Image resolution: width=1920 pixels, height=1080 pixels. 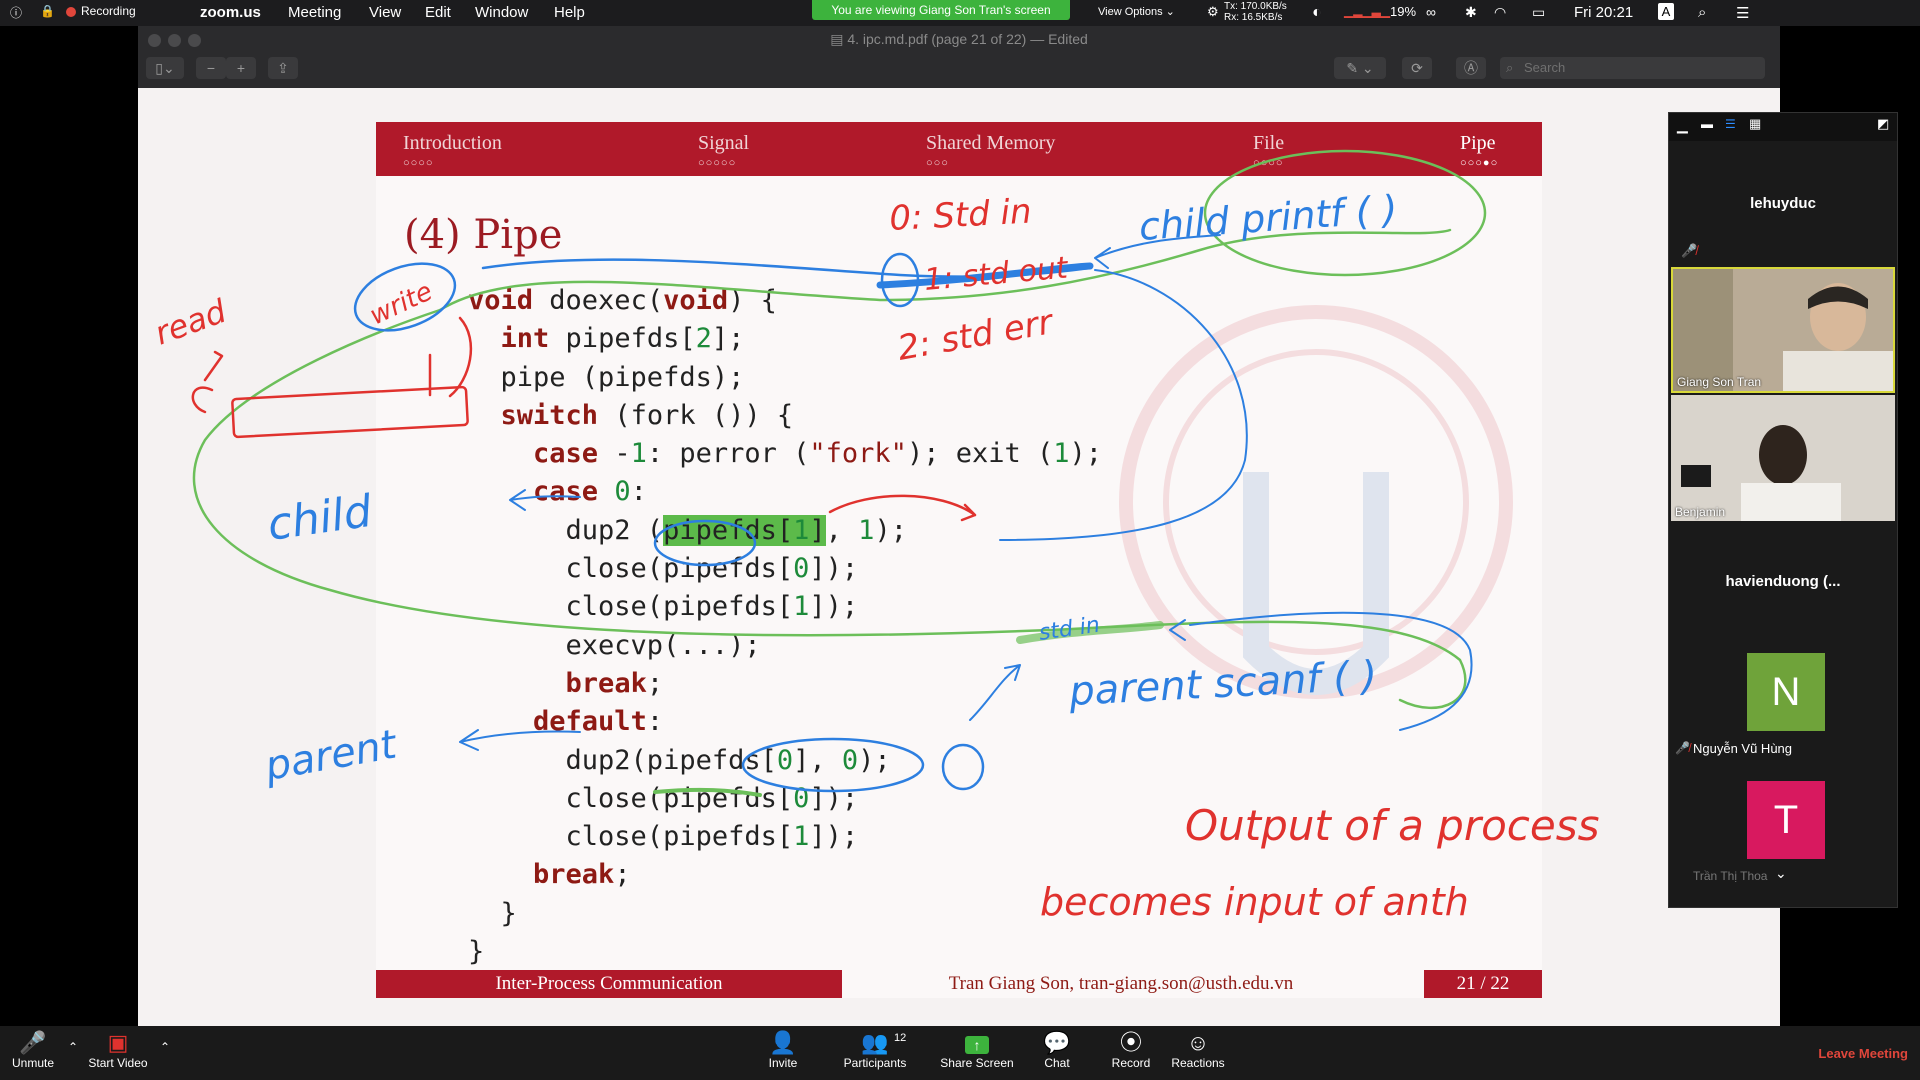 What do you see at coordinates (241, 68) in the screenshot?
I see `zoom-in-button: +` at bounding box center [241, 68].